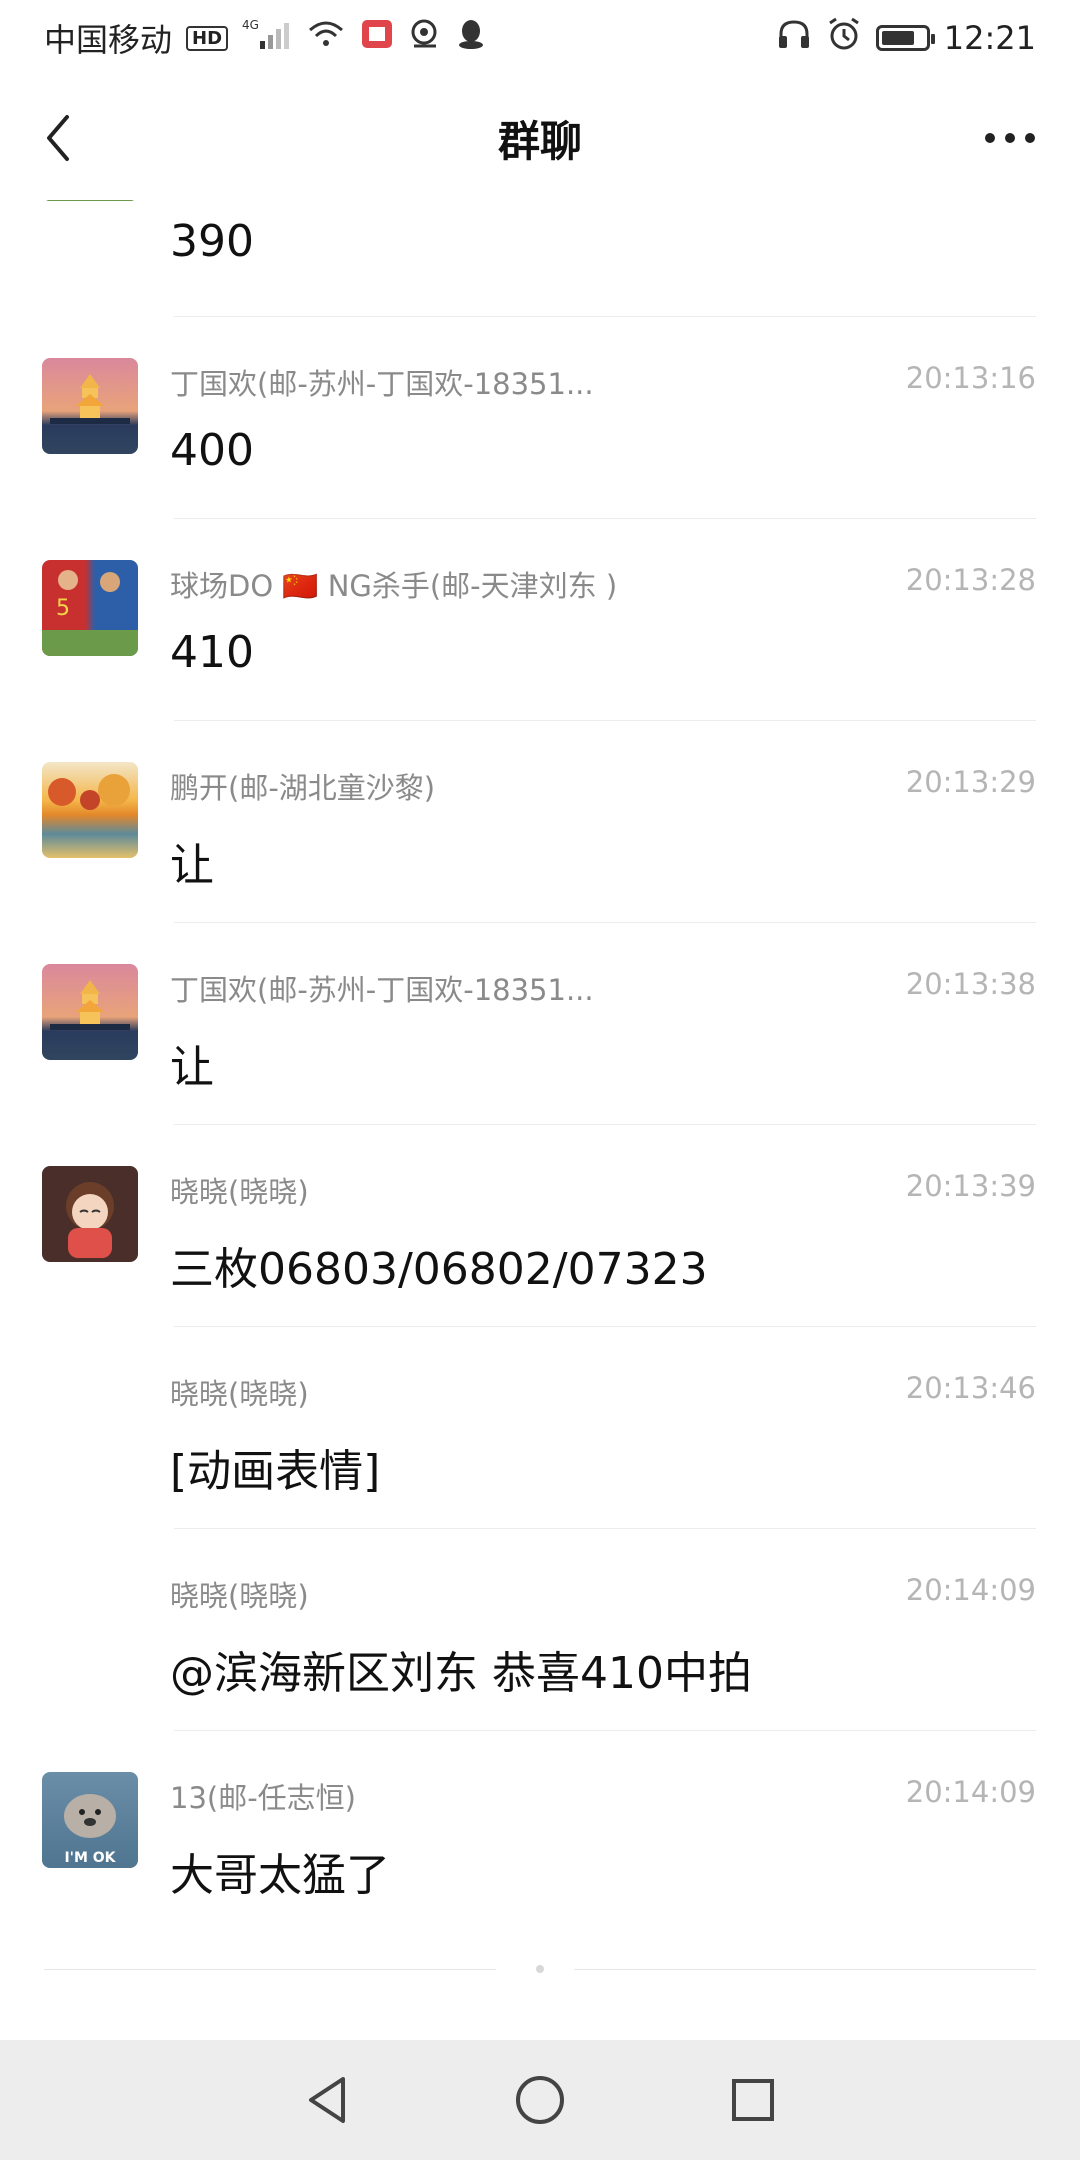 The image size is (1080, 2160). What do you see at coordinates (540, 1630) in the screenshot?
I see `chat-message: 晓晓(晓晓) 20:14:09 @滨海新区刘东 恭喜410中拍` at bounding box center [540, 1630].